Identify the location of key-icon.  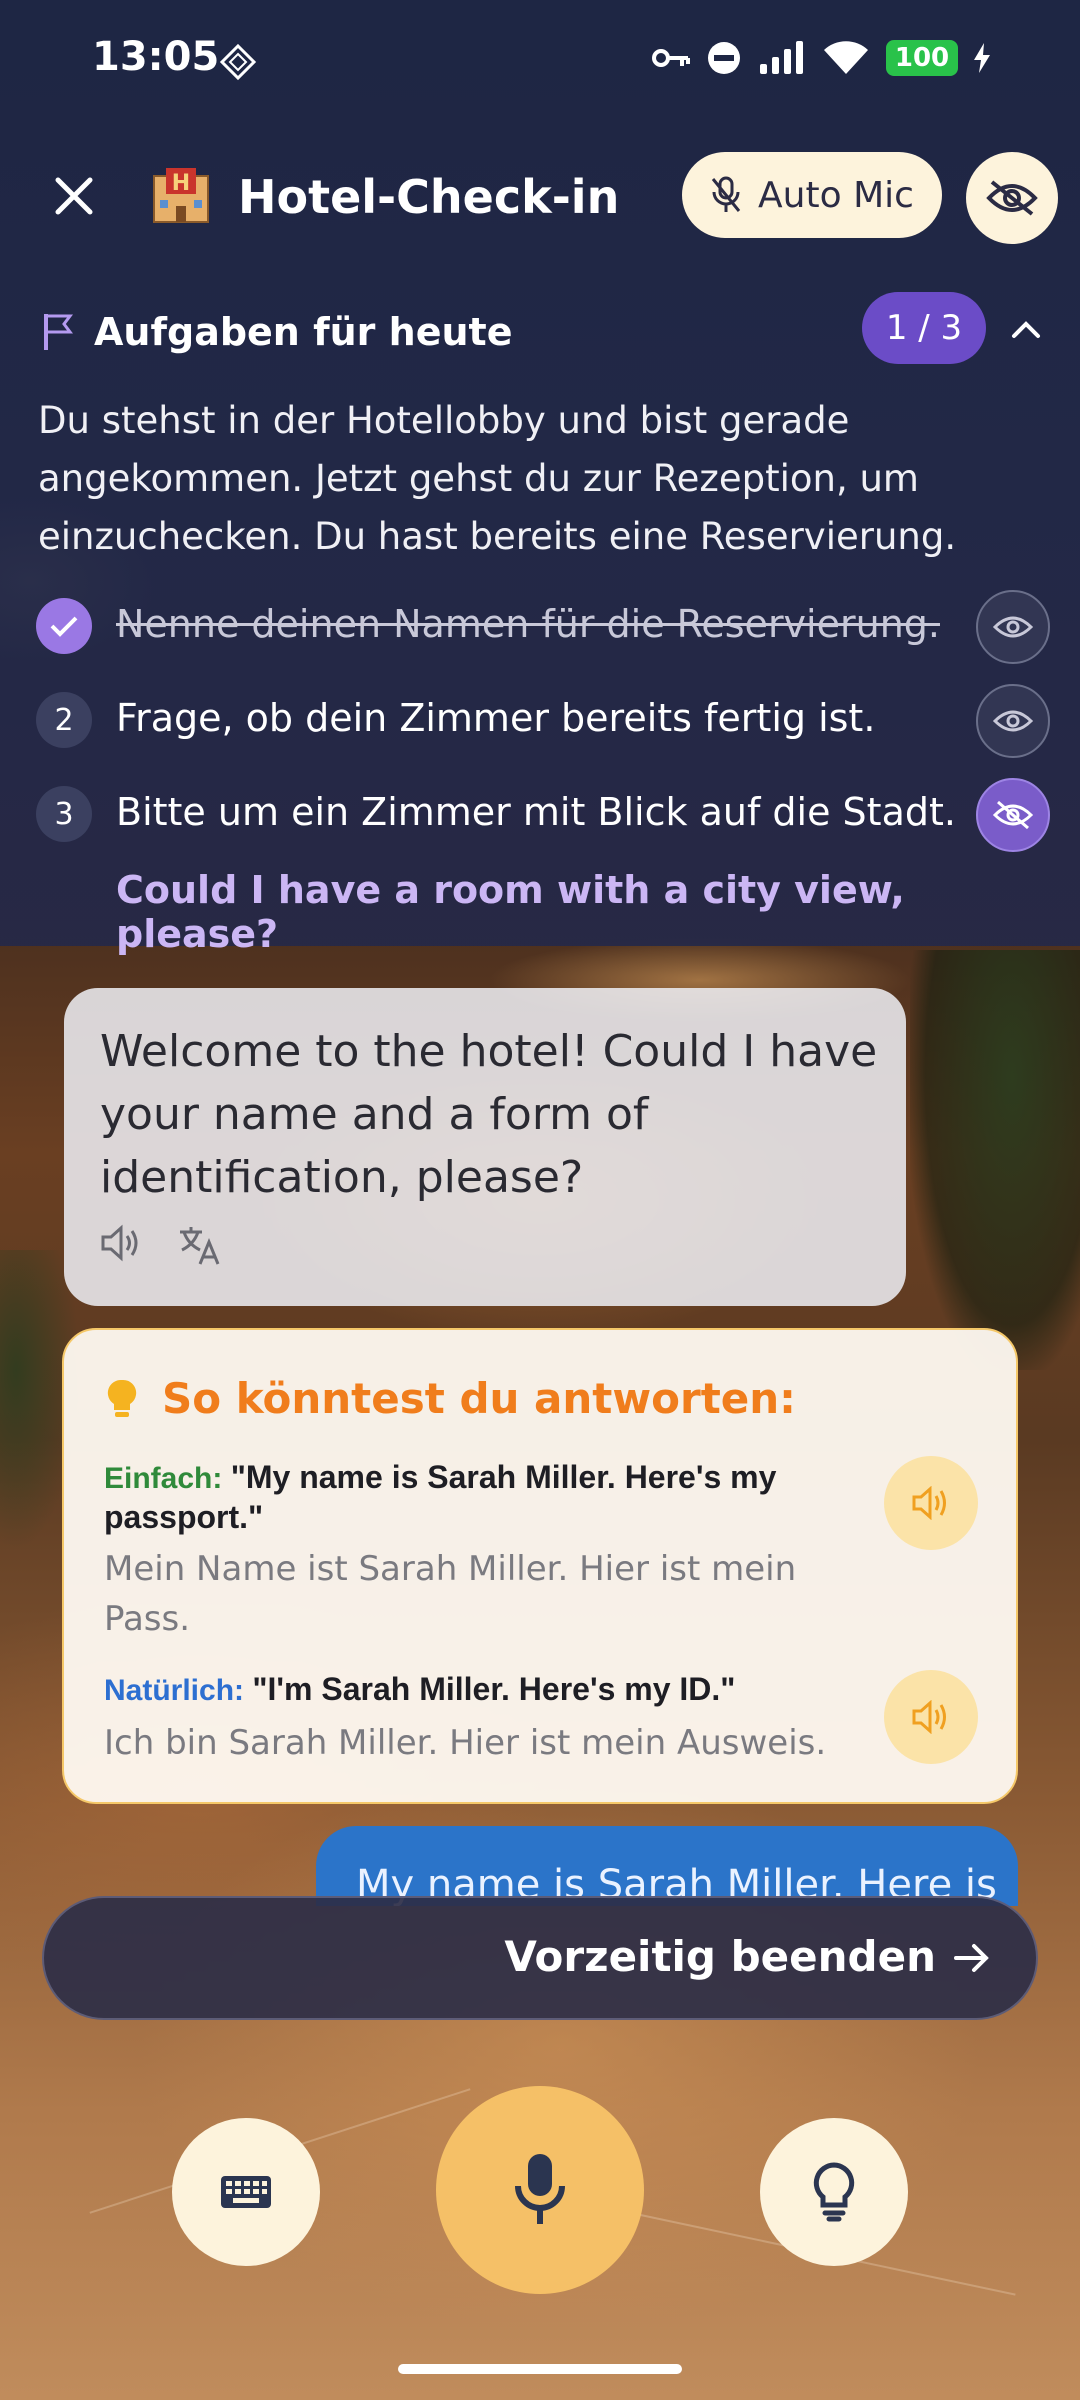
(671, 58).